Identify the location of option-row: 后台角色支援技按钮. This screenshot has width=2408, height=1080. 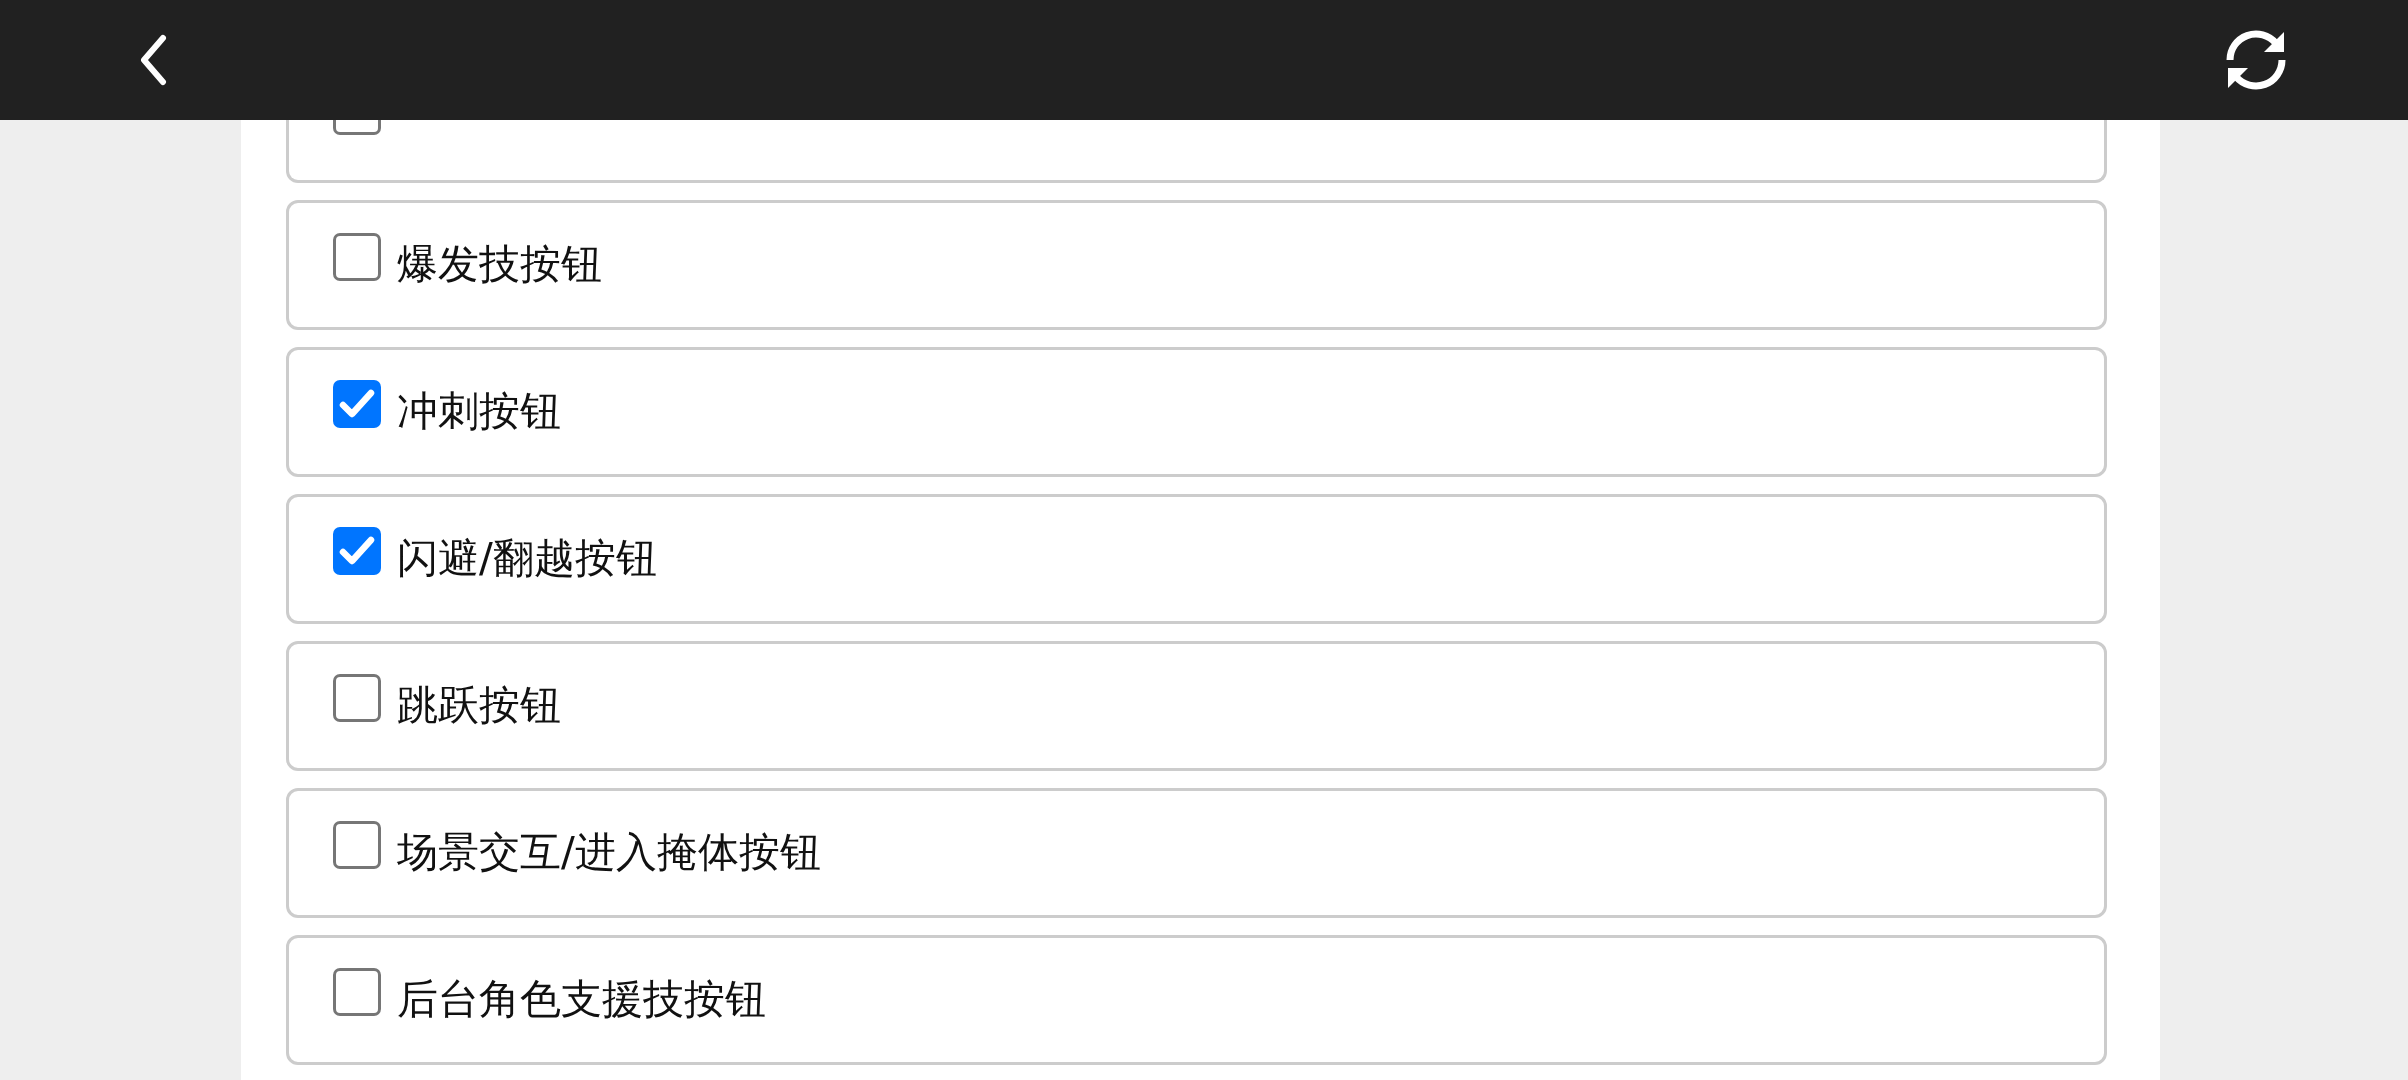
(1196, 1000).